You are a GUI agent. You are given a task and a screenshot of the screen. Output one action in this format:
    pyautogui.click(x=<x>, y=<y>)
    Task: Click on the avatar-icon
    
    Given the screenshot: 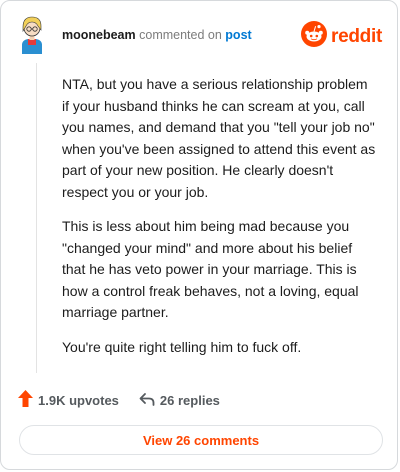 What is the action you would take?
    pyautogui.click(x=32, y=35)
    